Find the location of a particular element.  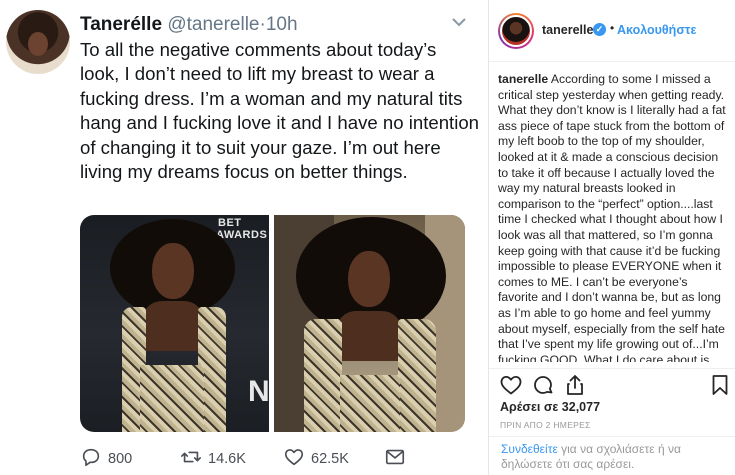

tweet-time: 10h is located at coordinates (282, 24).